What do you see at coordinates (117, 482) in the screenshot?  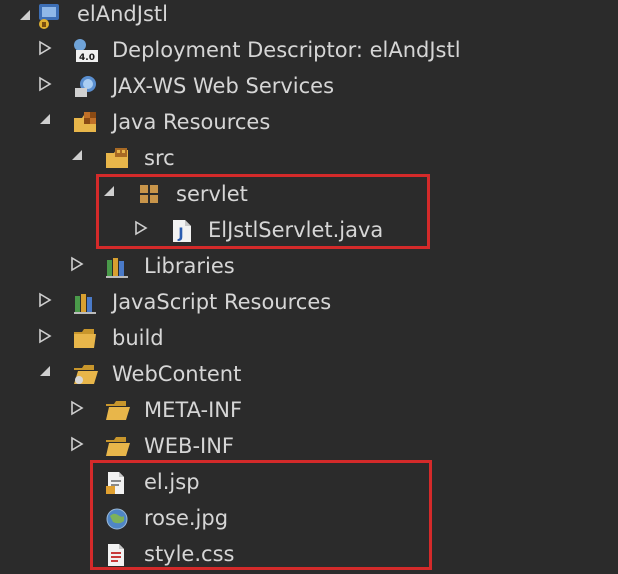 I see `jsp-file-icon` at bounding box center [117, 482].